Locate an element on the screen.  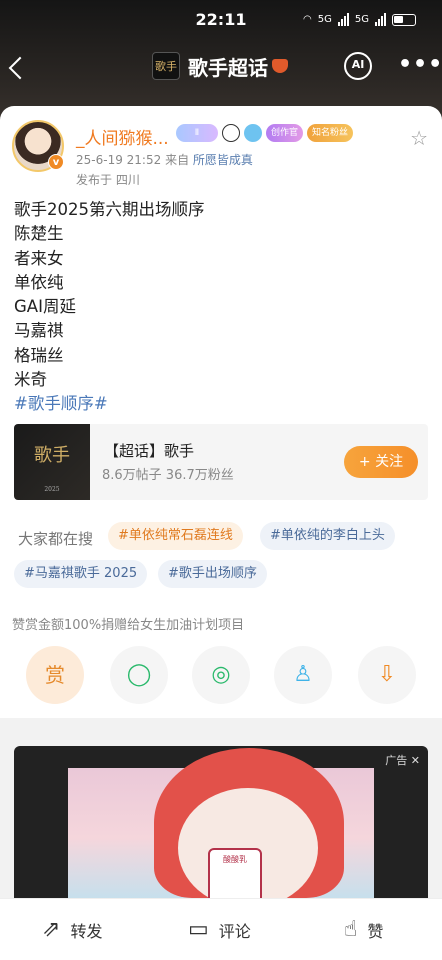
search-chip: #马嘉祺歌手 2025 is located at coordinates (81, 574).